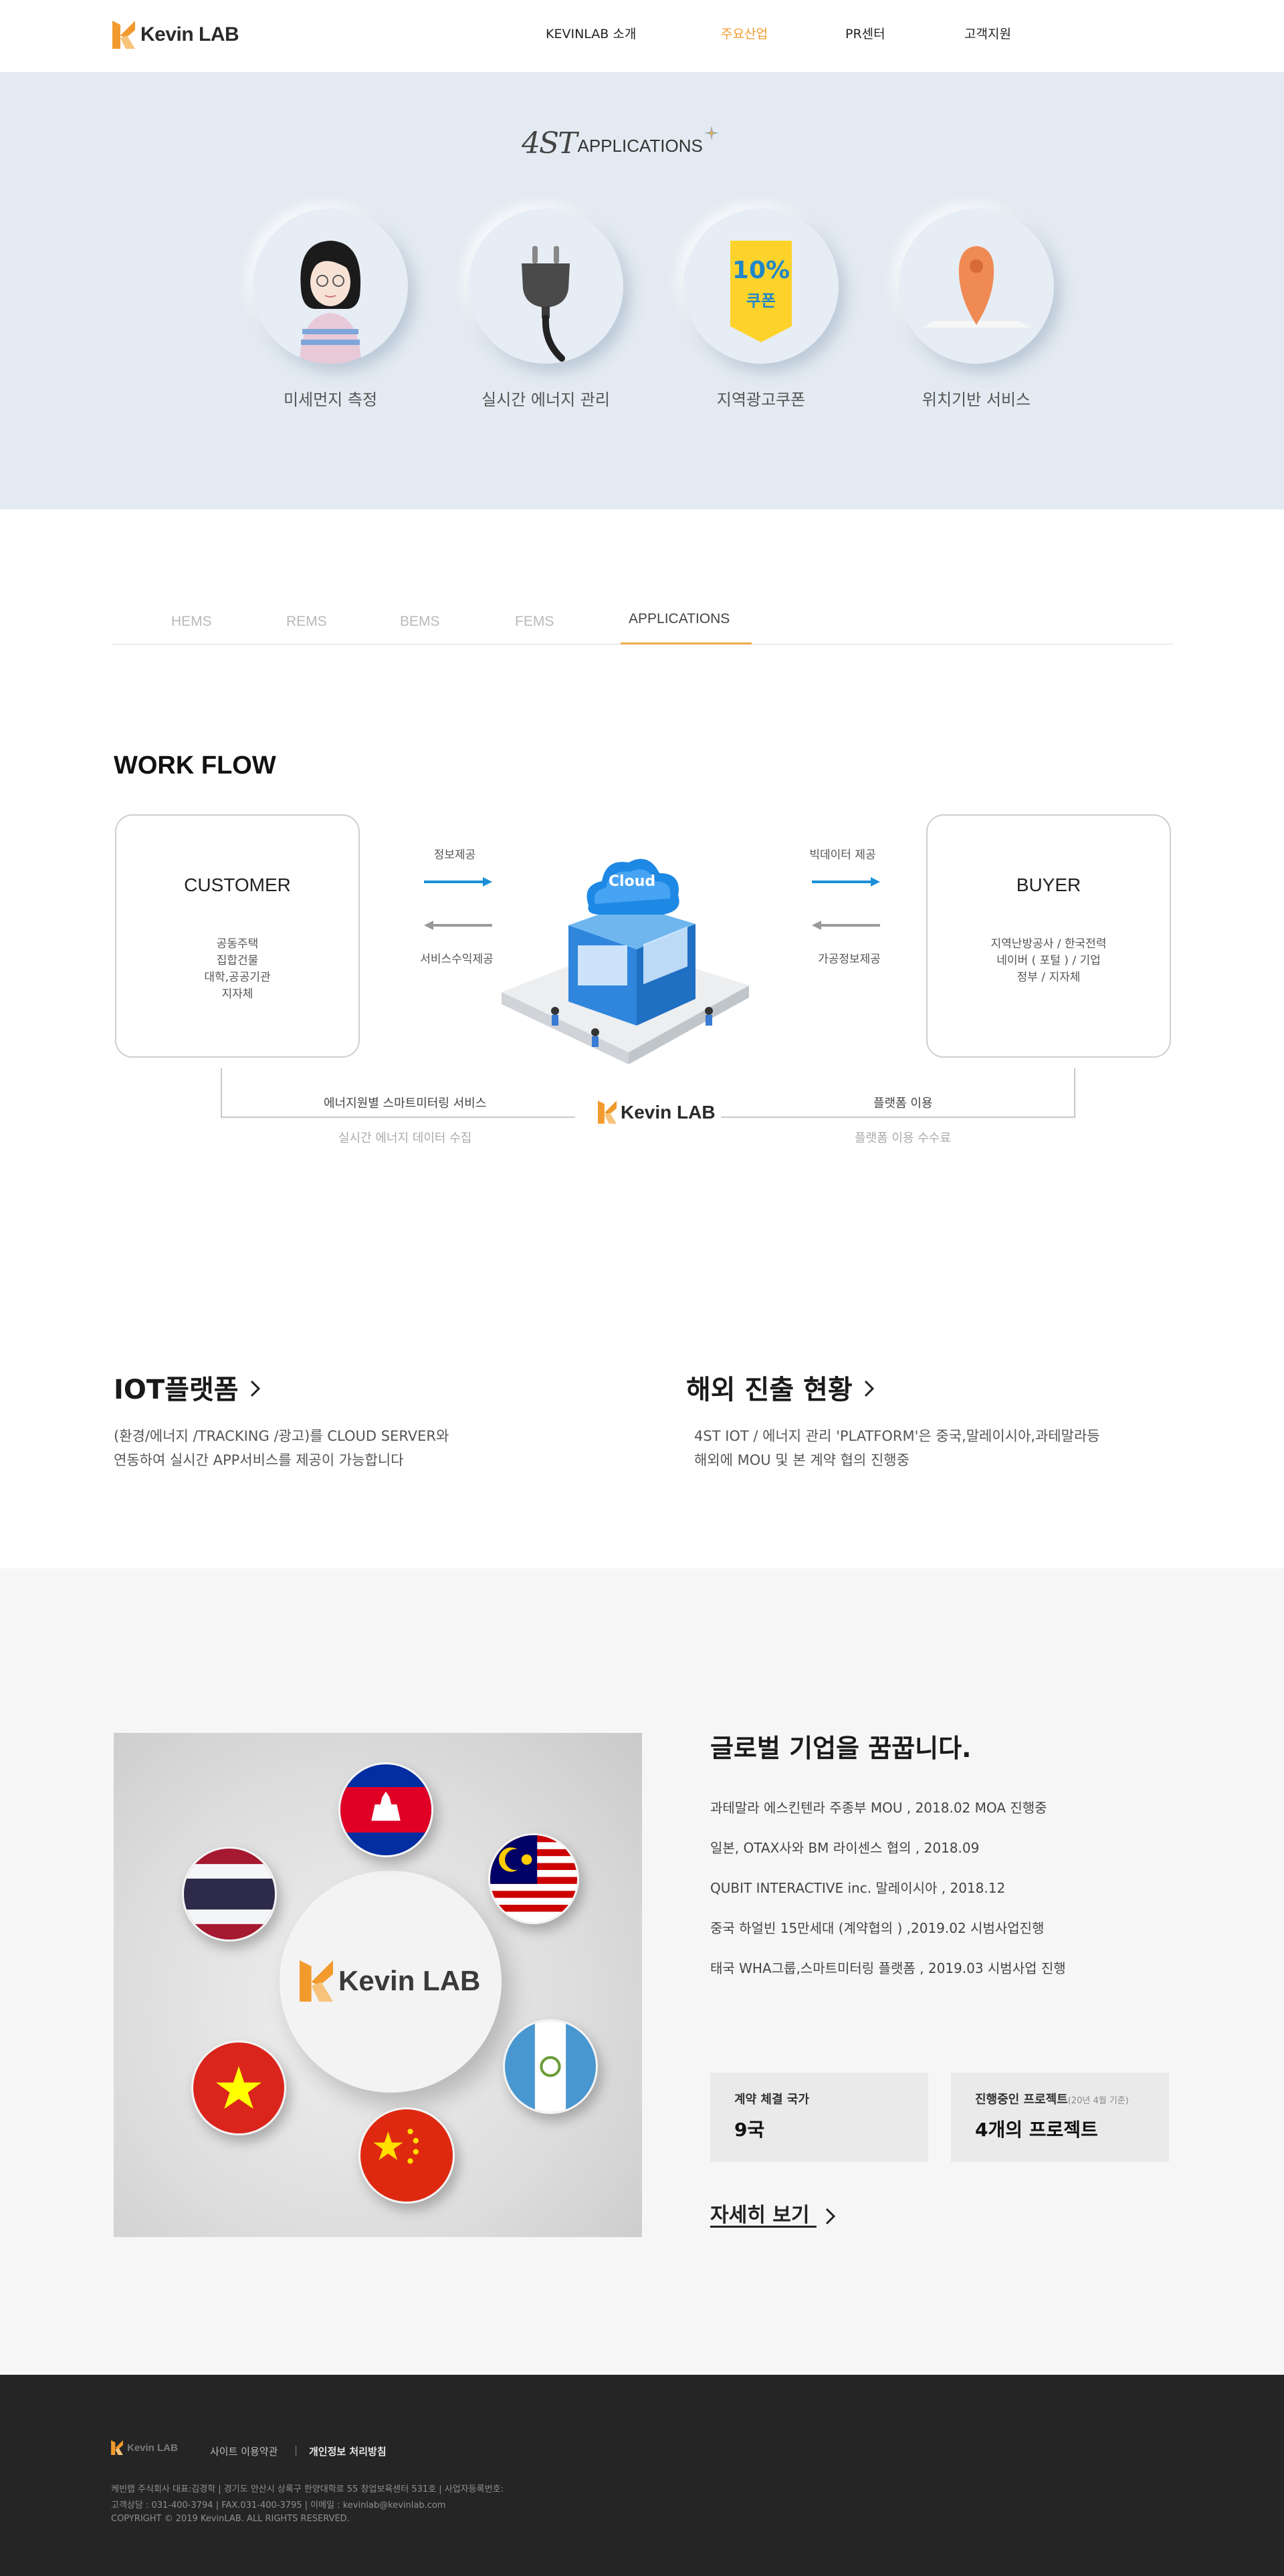 The image size is (1284, 2576). I want to click on tab-applications: APPLICATIONS, so click(679, 619).